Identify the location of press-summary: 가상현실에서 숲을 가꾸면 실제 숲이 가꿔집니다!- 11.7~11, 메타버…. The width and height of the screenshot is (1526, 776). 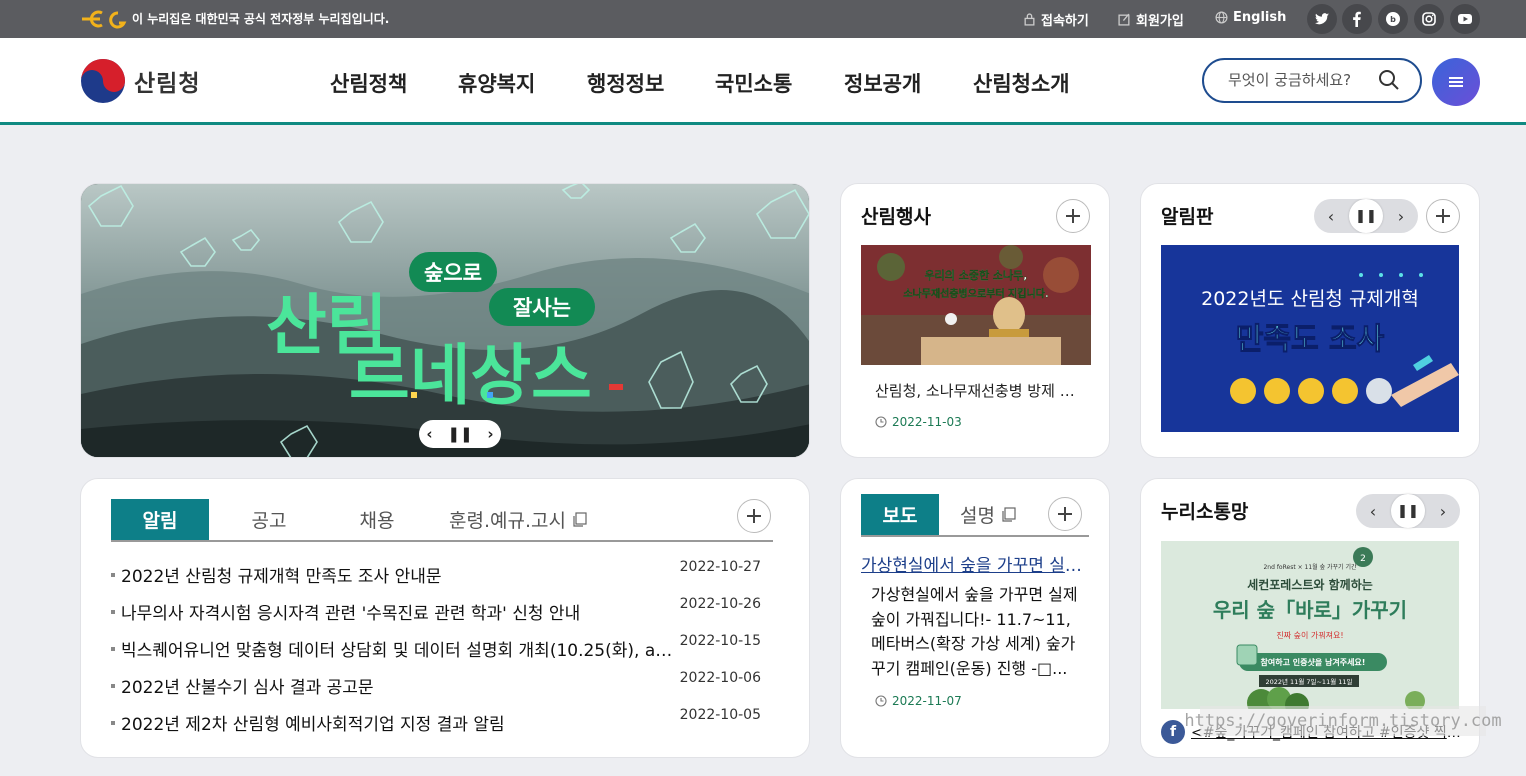
(974, 631).